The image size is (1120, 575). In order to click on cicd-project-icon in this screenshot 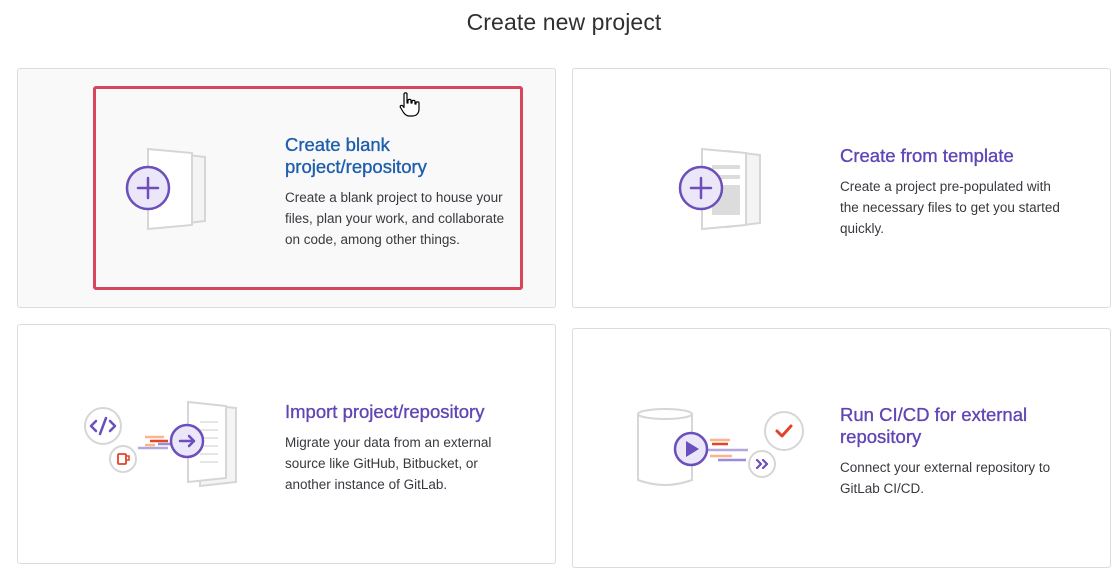, I will do `click(720, 447)`.